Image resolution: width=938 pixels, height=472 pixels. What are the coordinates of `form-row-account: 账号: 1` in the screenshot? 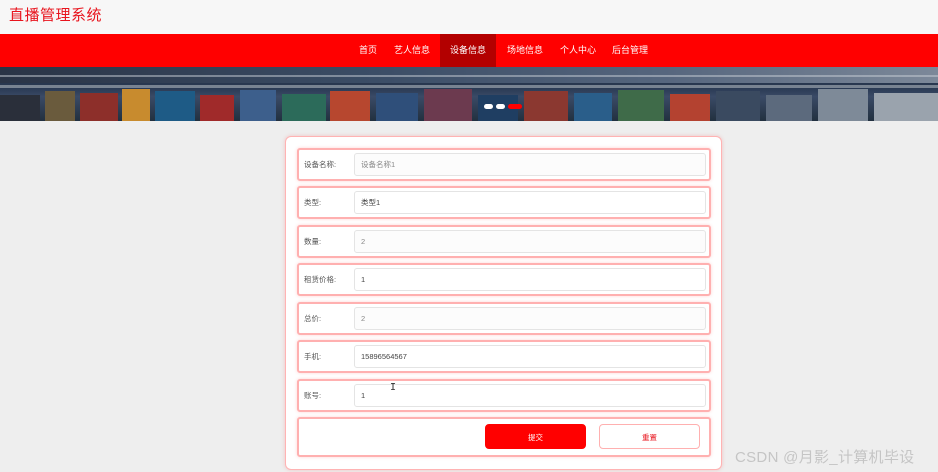 It's located at (504, 395).